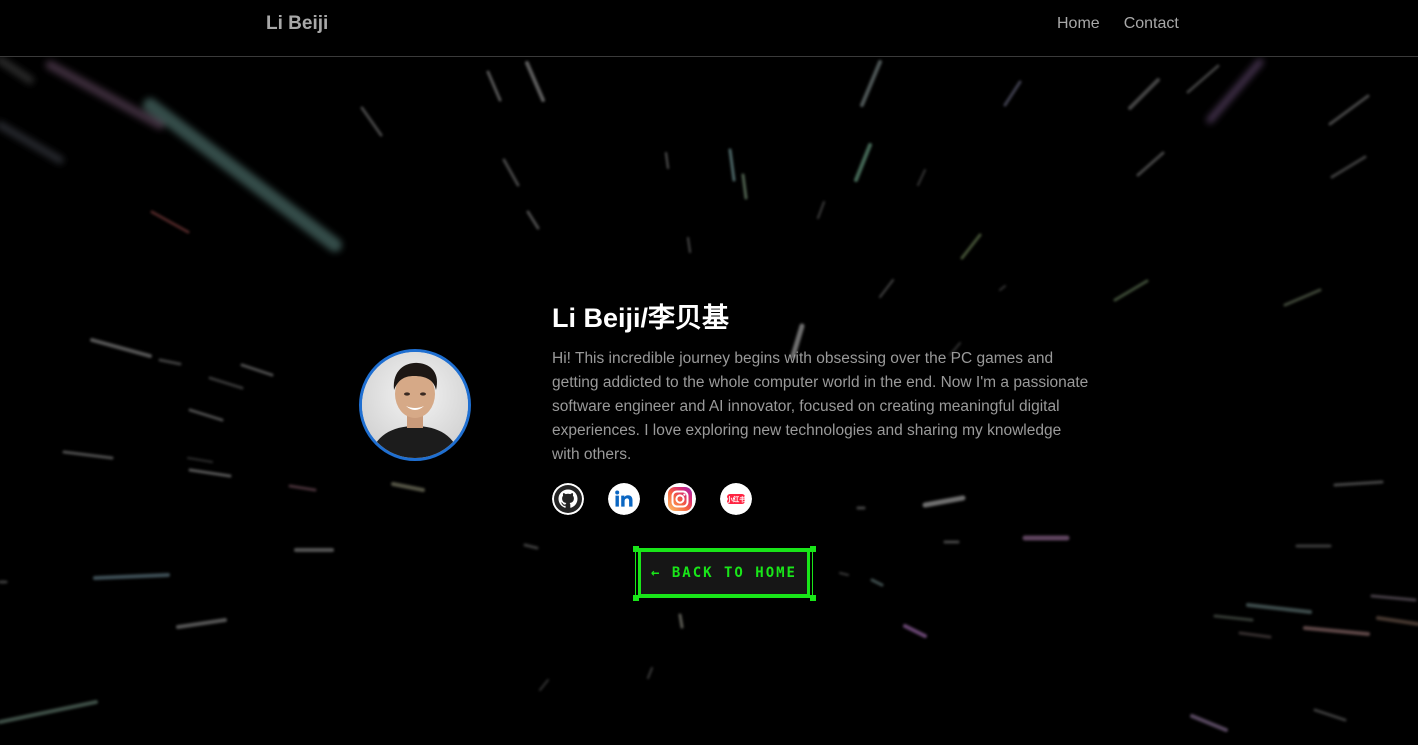  I want to click on github-icon, so click(568, 499).